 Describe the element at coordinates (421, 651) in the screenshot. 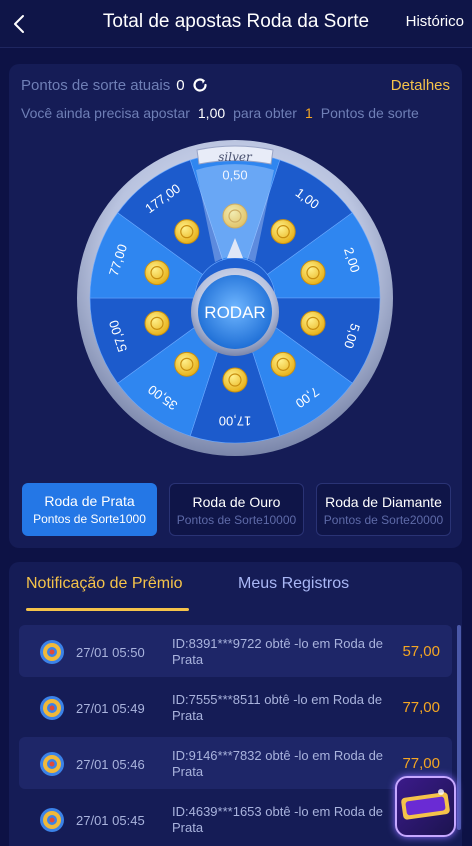

I see `row-amount: 57,00` at that location.